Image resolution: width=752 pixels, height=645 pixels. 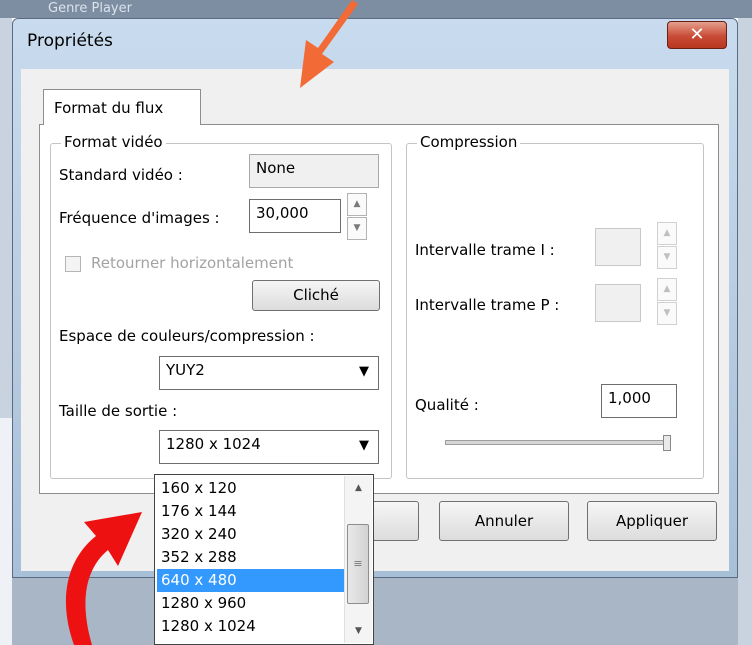 I want to click on colorspace-label: Espace de couleurs/compression :, so click(x=187, y=336).